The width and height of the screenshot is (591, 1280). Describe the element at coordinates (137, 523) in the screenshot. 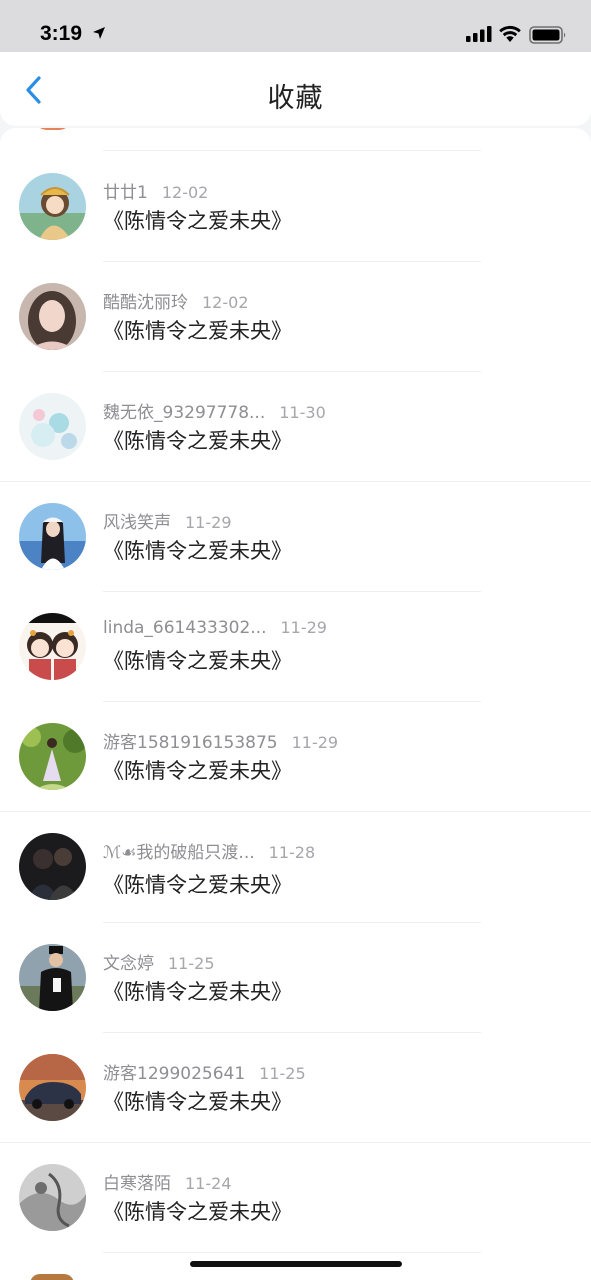

I see `username: 风浅笑声` at that location.